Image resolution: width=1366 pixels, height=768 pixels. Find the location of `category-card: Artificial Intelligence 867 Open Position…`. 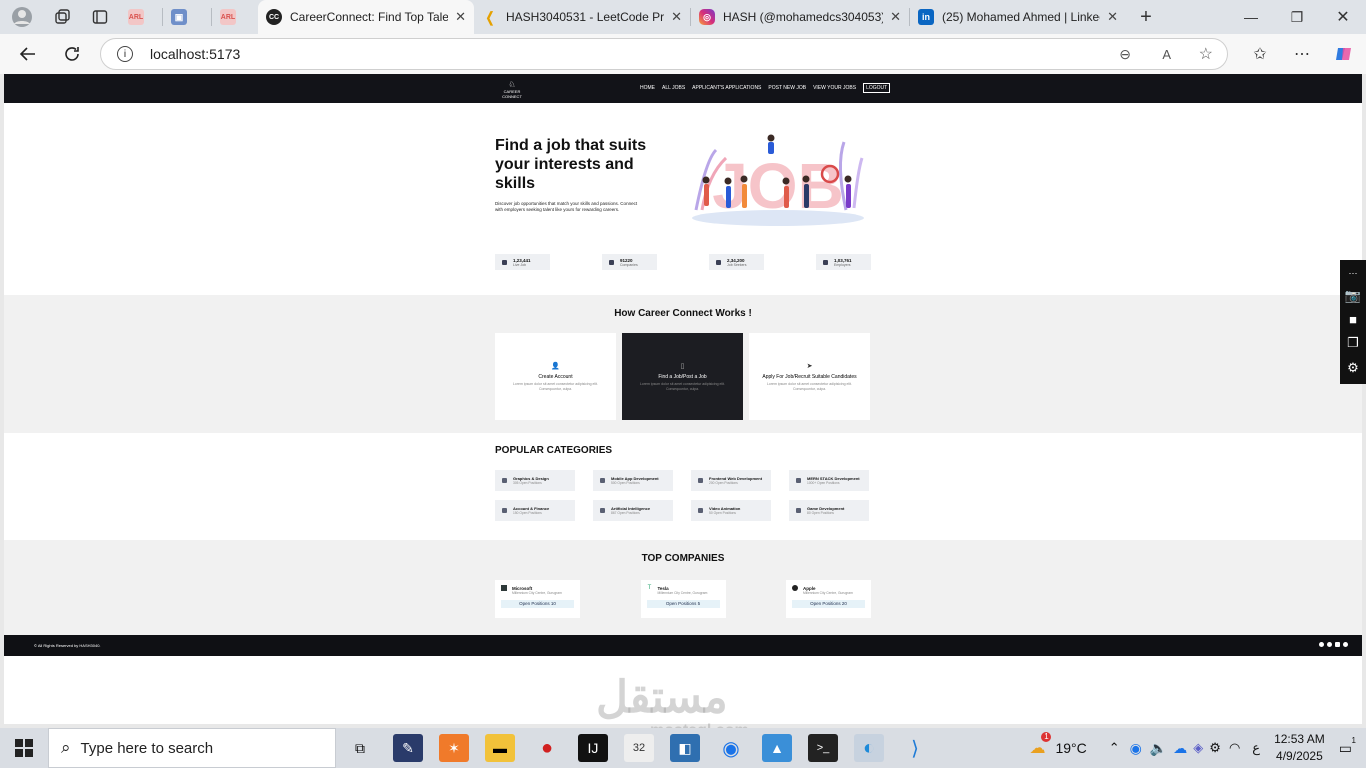

category-card: Artificial Intelligence 867 Open Position… is located at coordinates (633, 510).